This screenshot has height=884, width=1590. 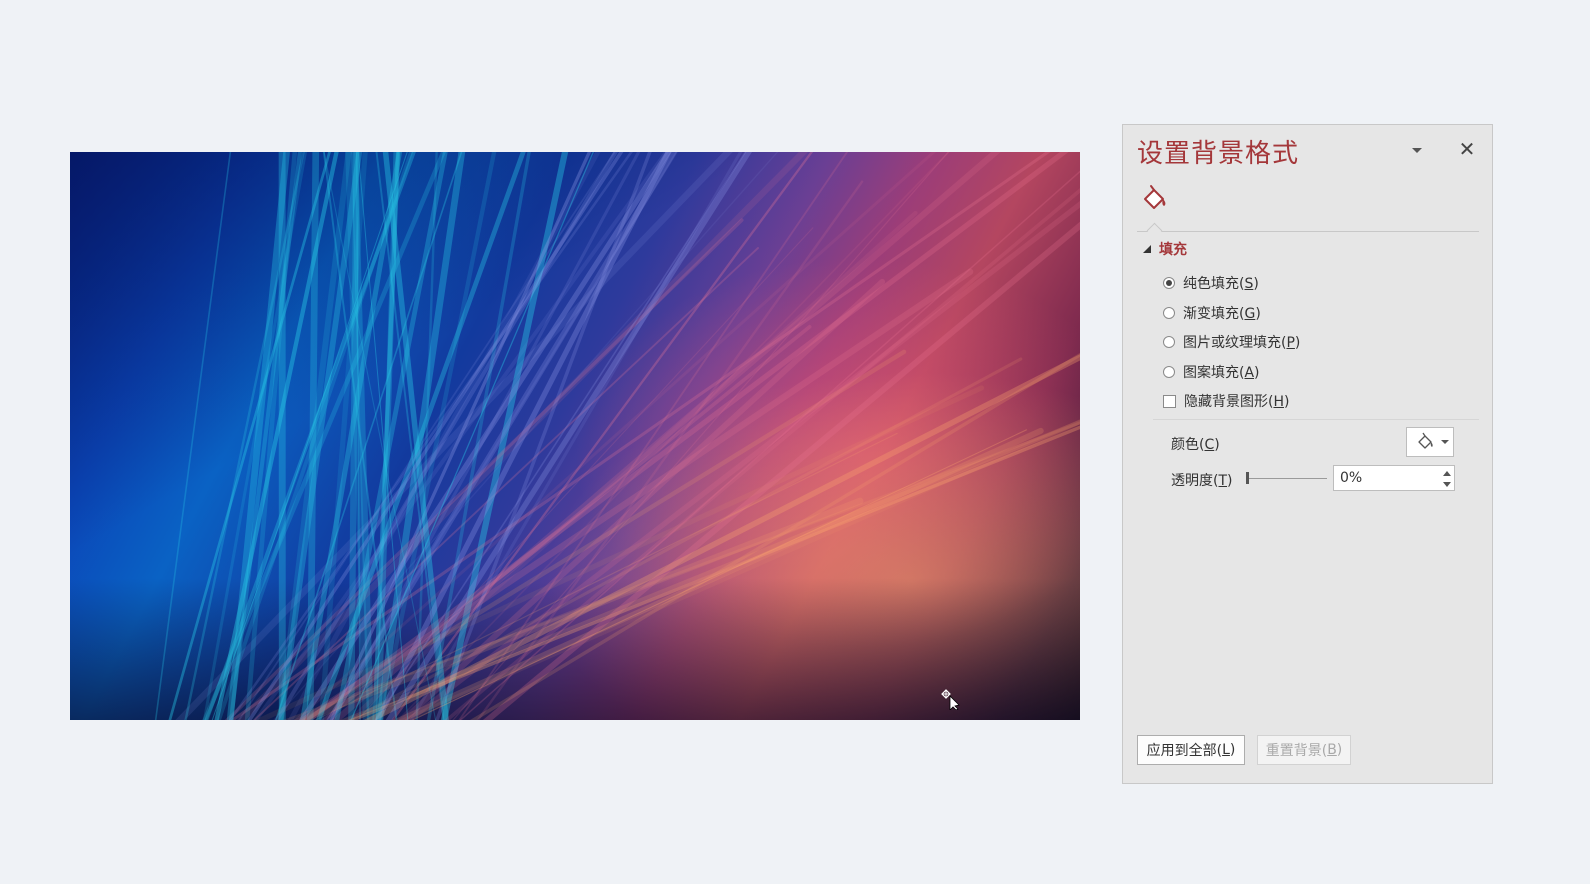 I want to click on tab-divider, so click(x=1308, y=231).